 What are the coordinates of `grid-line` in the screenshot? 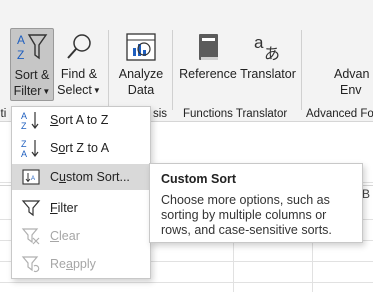 It's located at (186, 282).